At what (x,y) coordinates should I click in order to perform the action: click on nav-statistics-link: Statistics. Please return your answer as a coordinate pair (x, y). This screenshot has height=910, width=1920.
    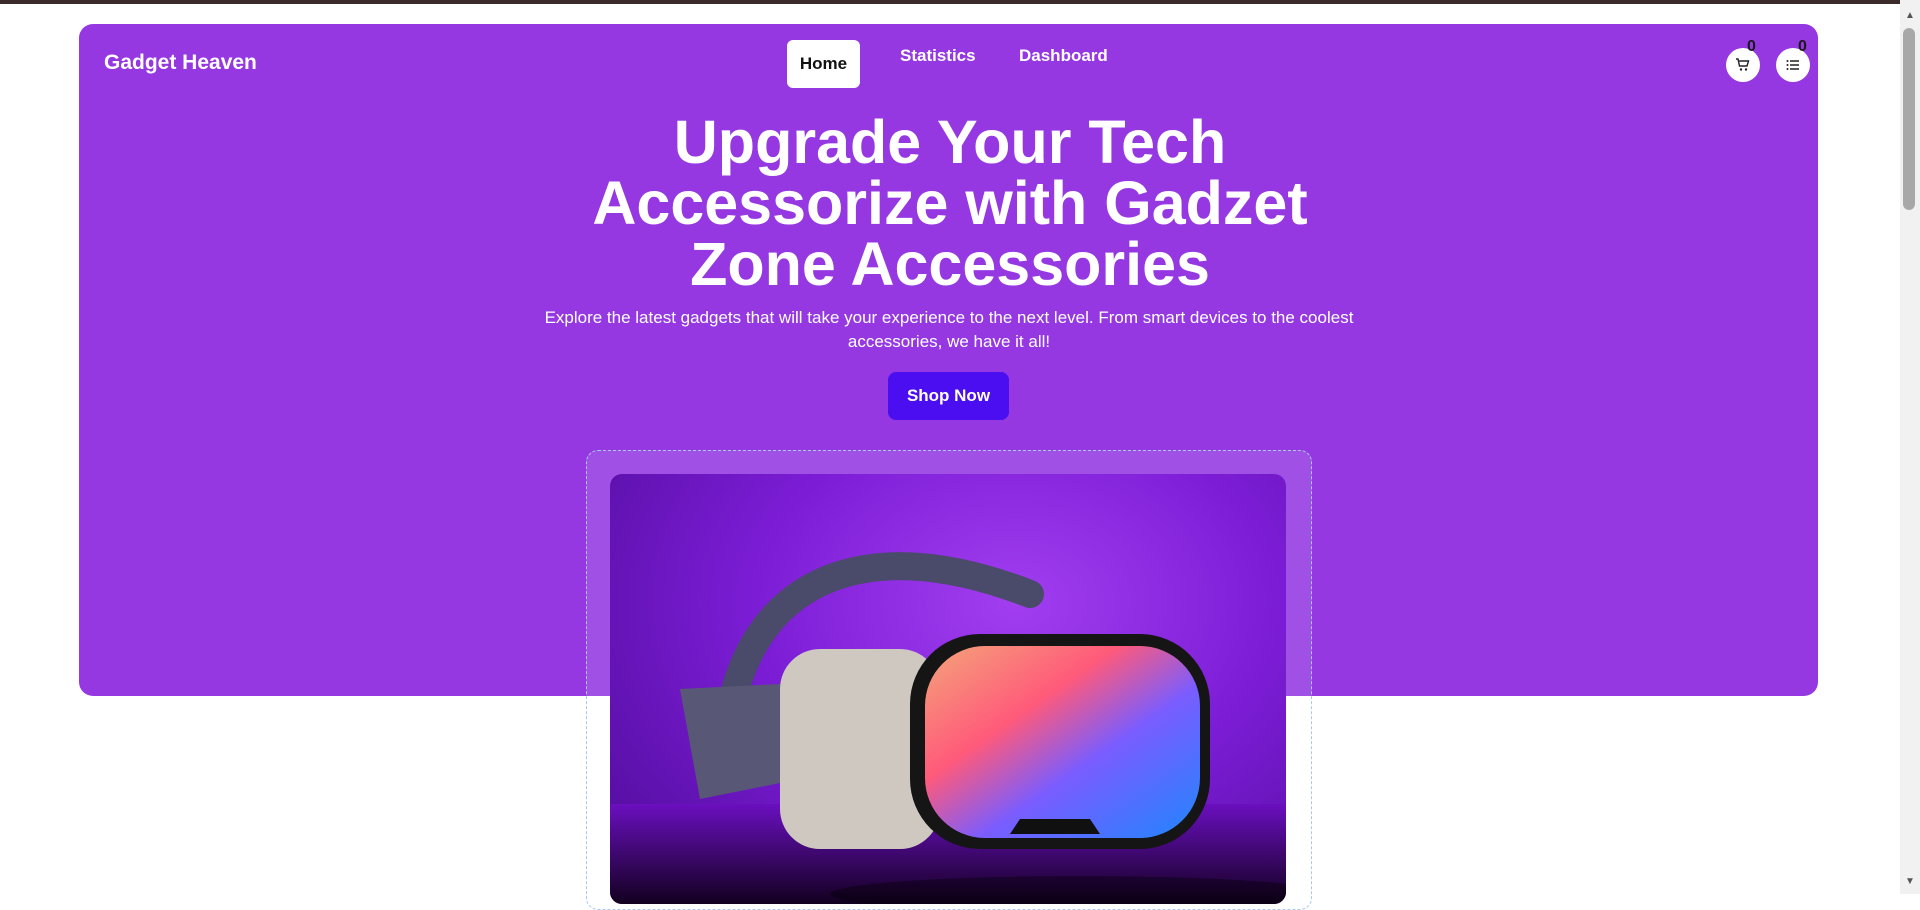
    Looking at the image, I should click on (938, 56).